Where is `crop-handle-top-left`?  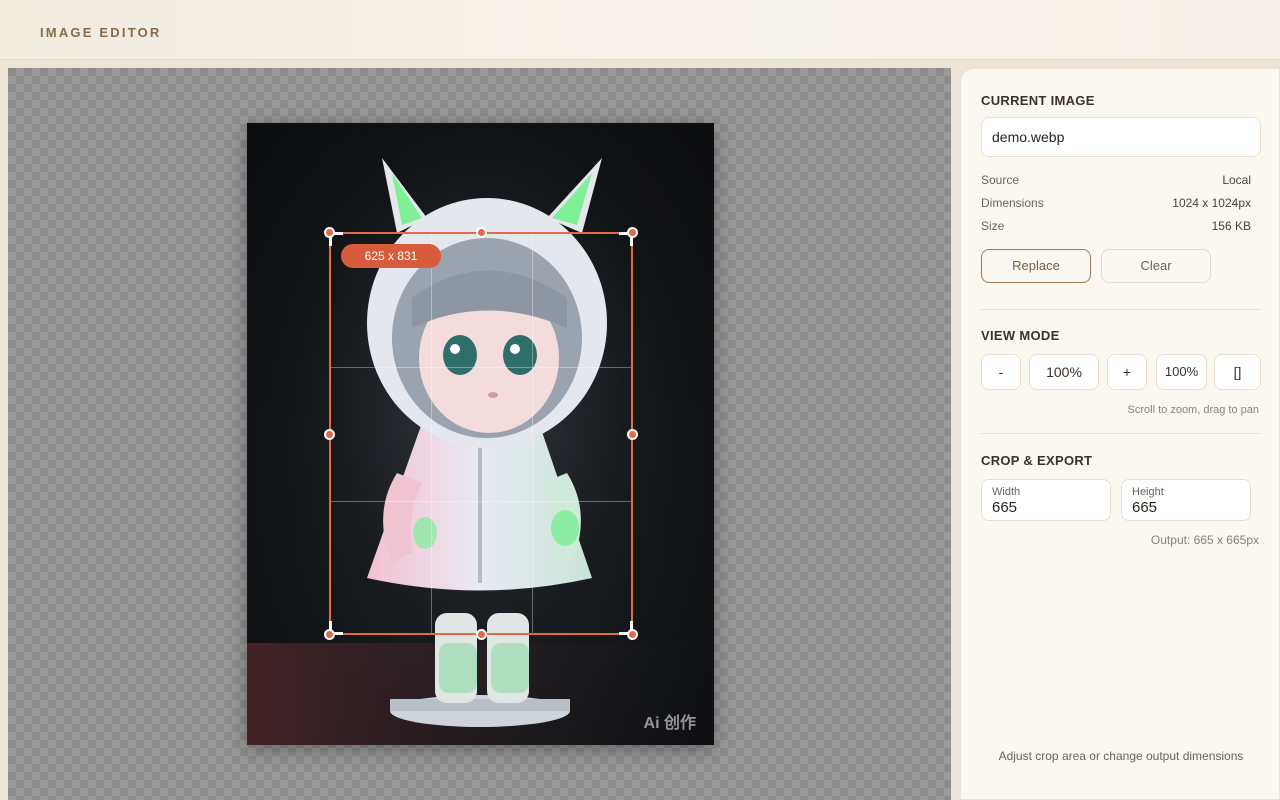
crop-handle-top-left is located at coordinates (329, 232).